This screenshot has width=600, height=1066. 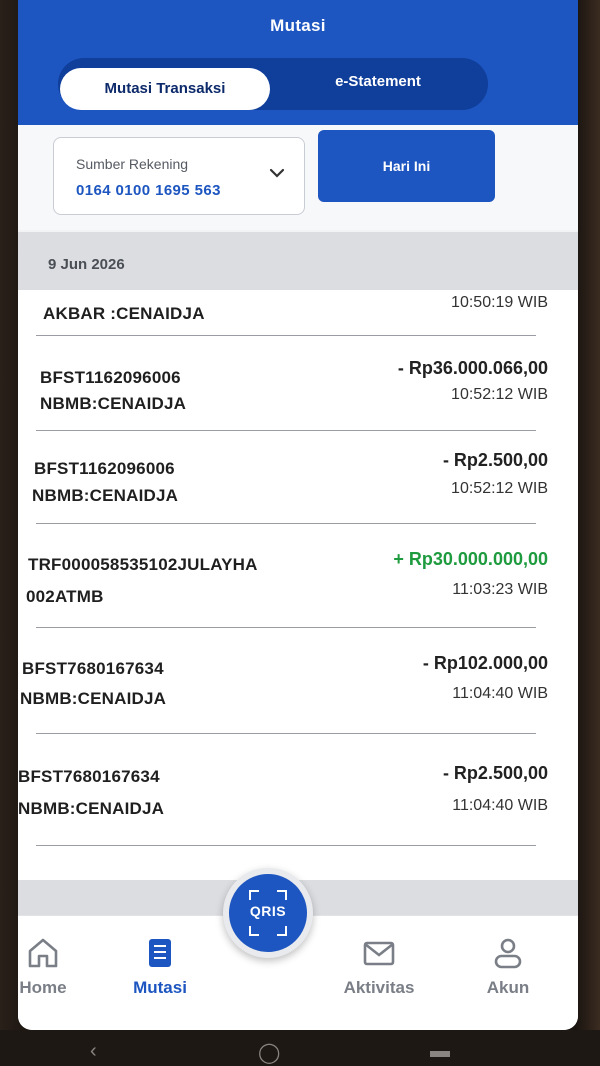 What do you see at coordinates (378, 82) in the screenshot?
I see `tab-e-statement: e-Statement` at bounding box center [378, 82].